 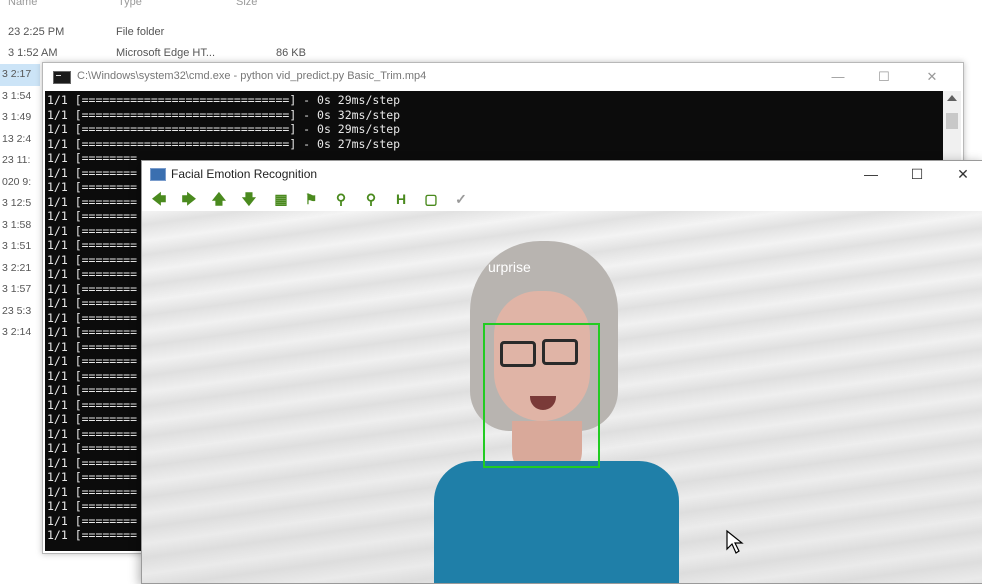 I want to click on zoom-in-icon: ⚲, so click(x=341, y=199).